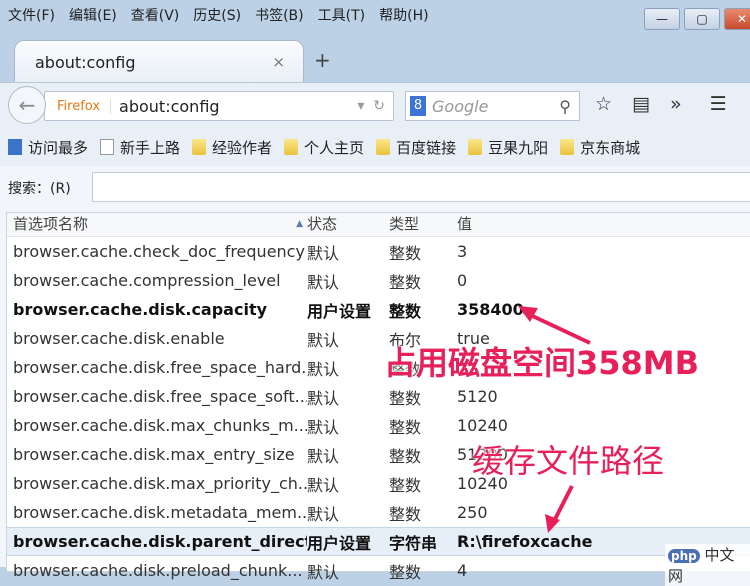  What do you see at coordinates (707, 565) in the screenshot?
I see `watermark: php 中文网` at bounding box center [707, 565].